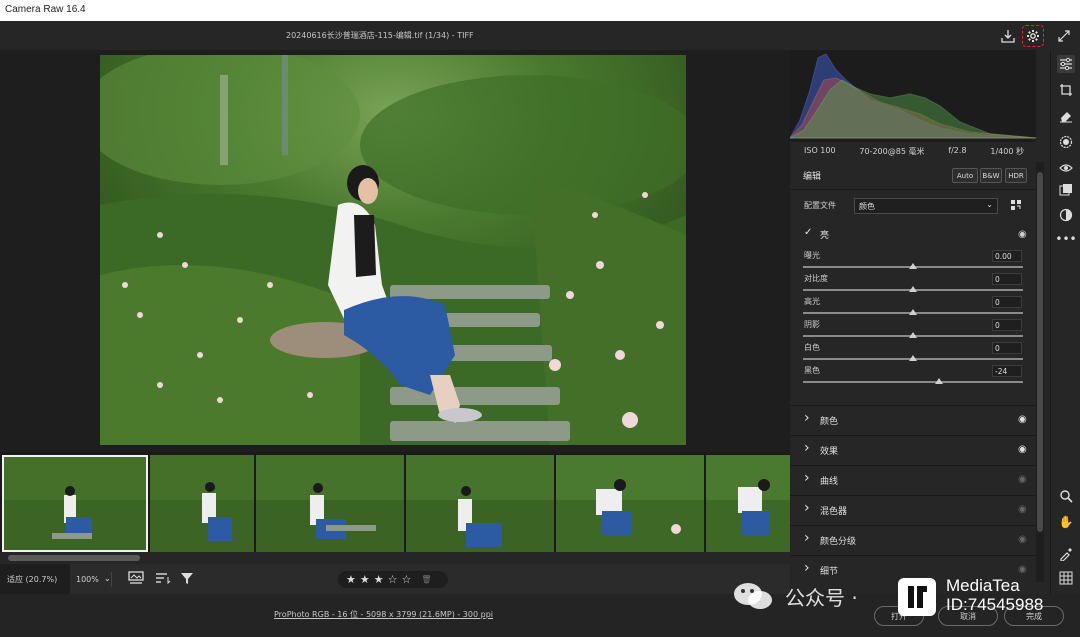 Image resolution: width=1080 pixels, height=637 pixels. I want to click on settings-gear-icon, so click(1033, 36).